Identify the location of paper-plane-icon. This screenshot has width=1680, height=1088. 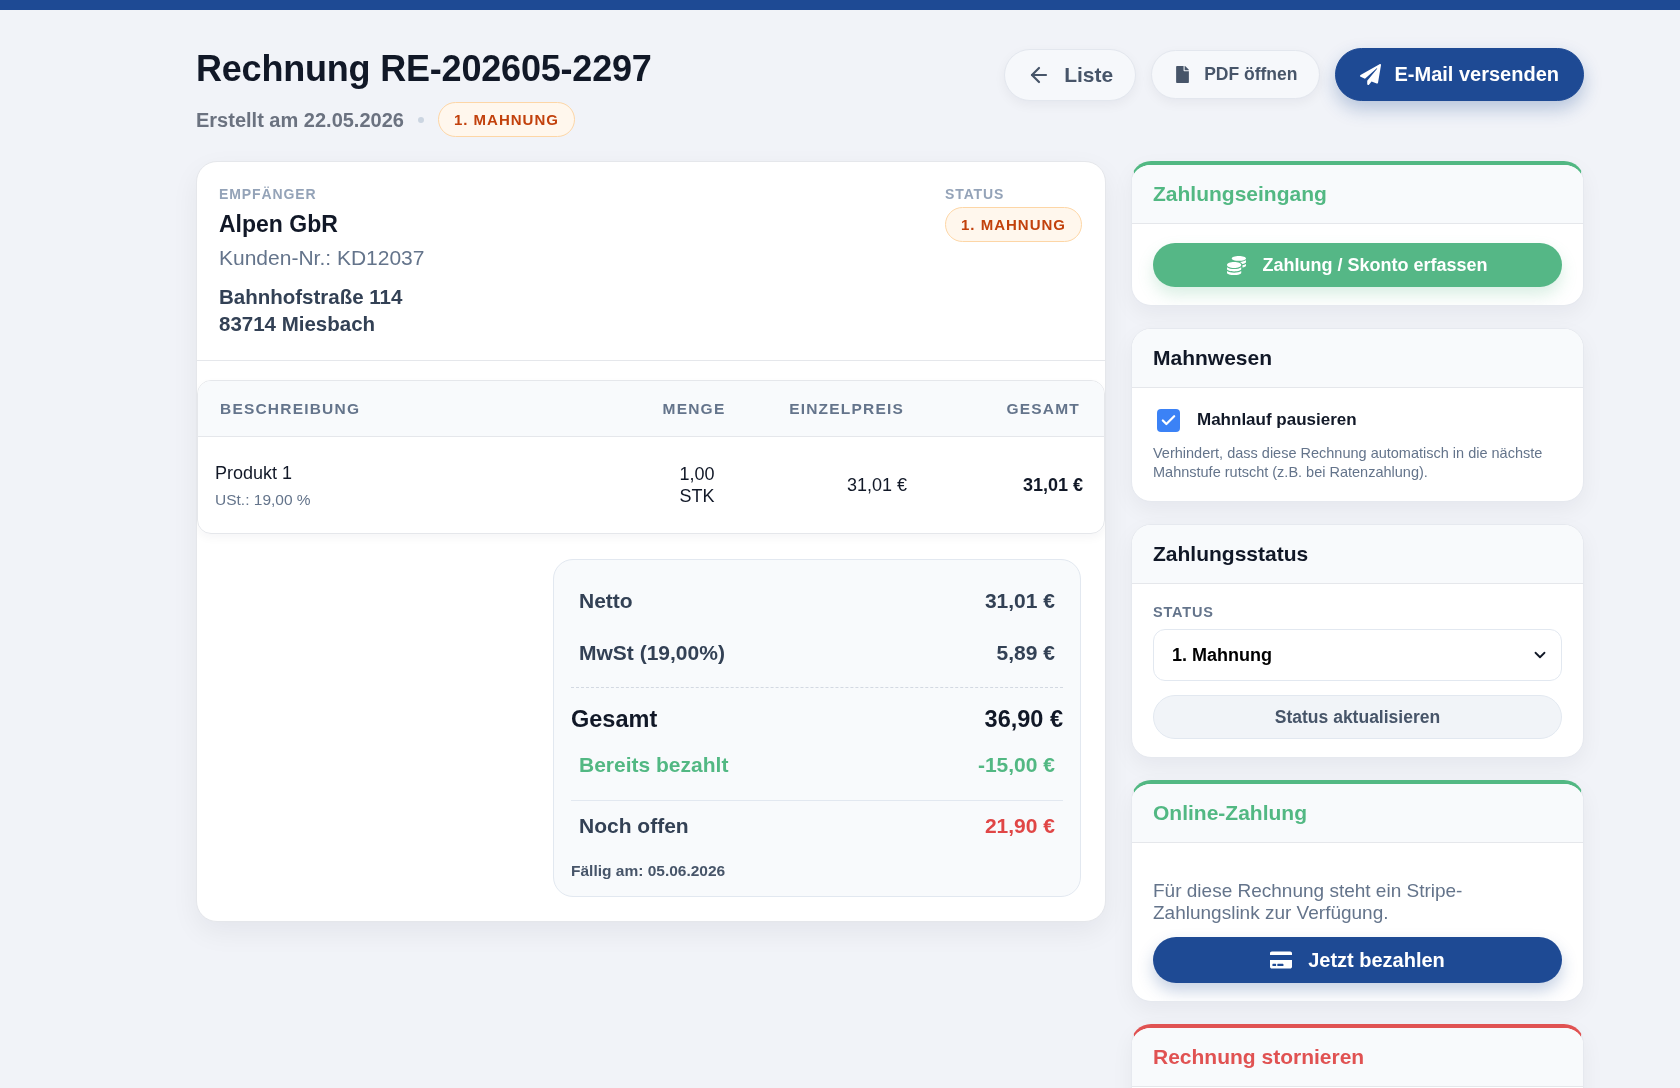
(1371, 74).